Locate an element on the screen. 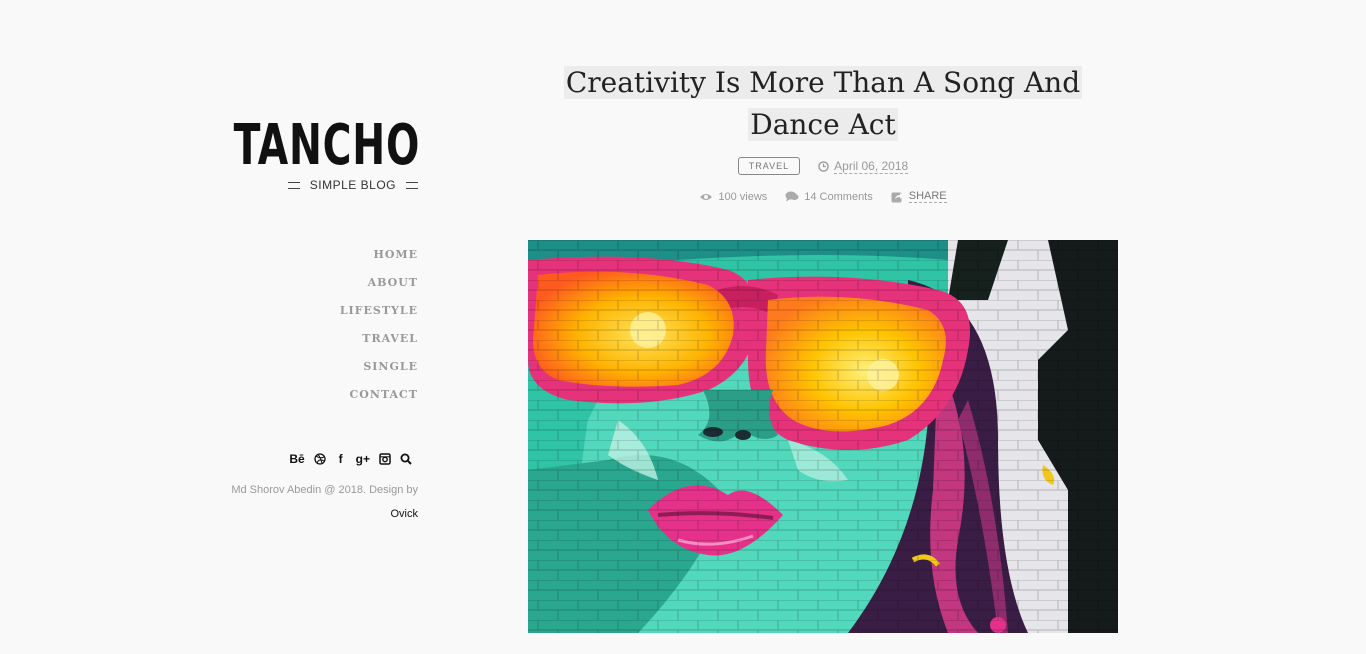 The width and height of the screenshot is (1366, 654). post-meta-secondary: 100 views 14 Comments SHARE is located at coordinates (823, 196).